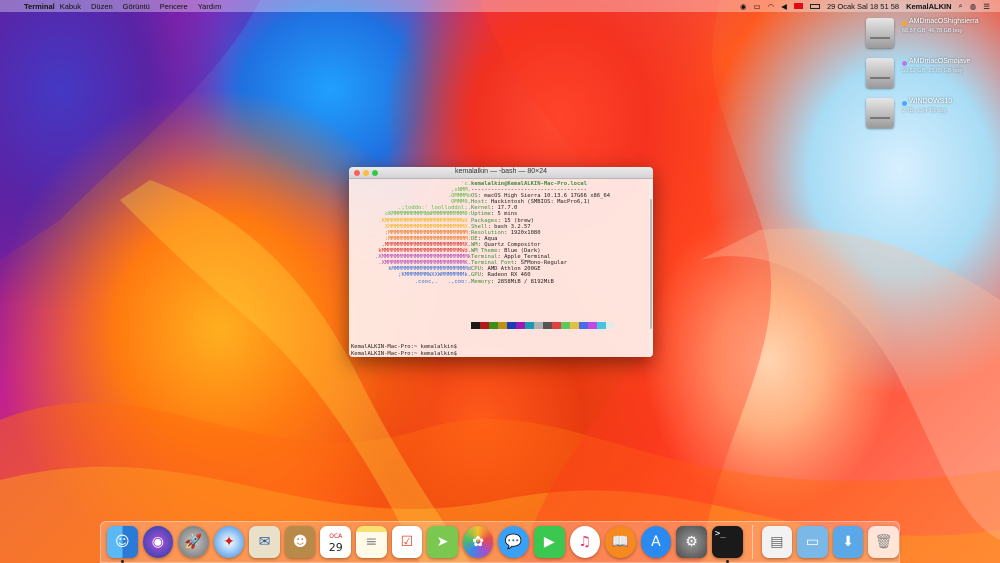 The image size is (1000, 563). Describe the element at coordinates (478, 202) in the screenshot. I see `system-info-key: Host` at that location.